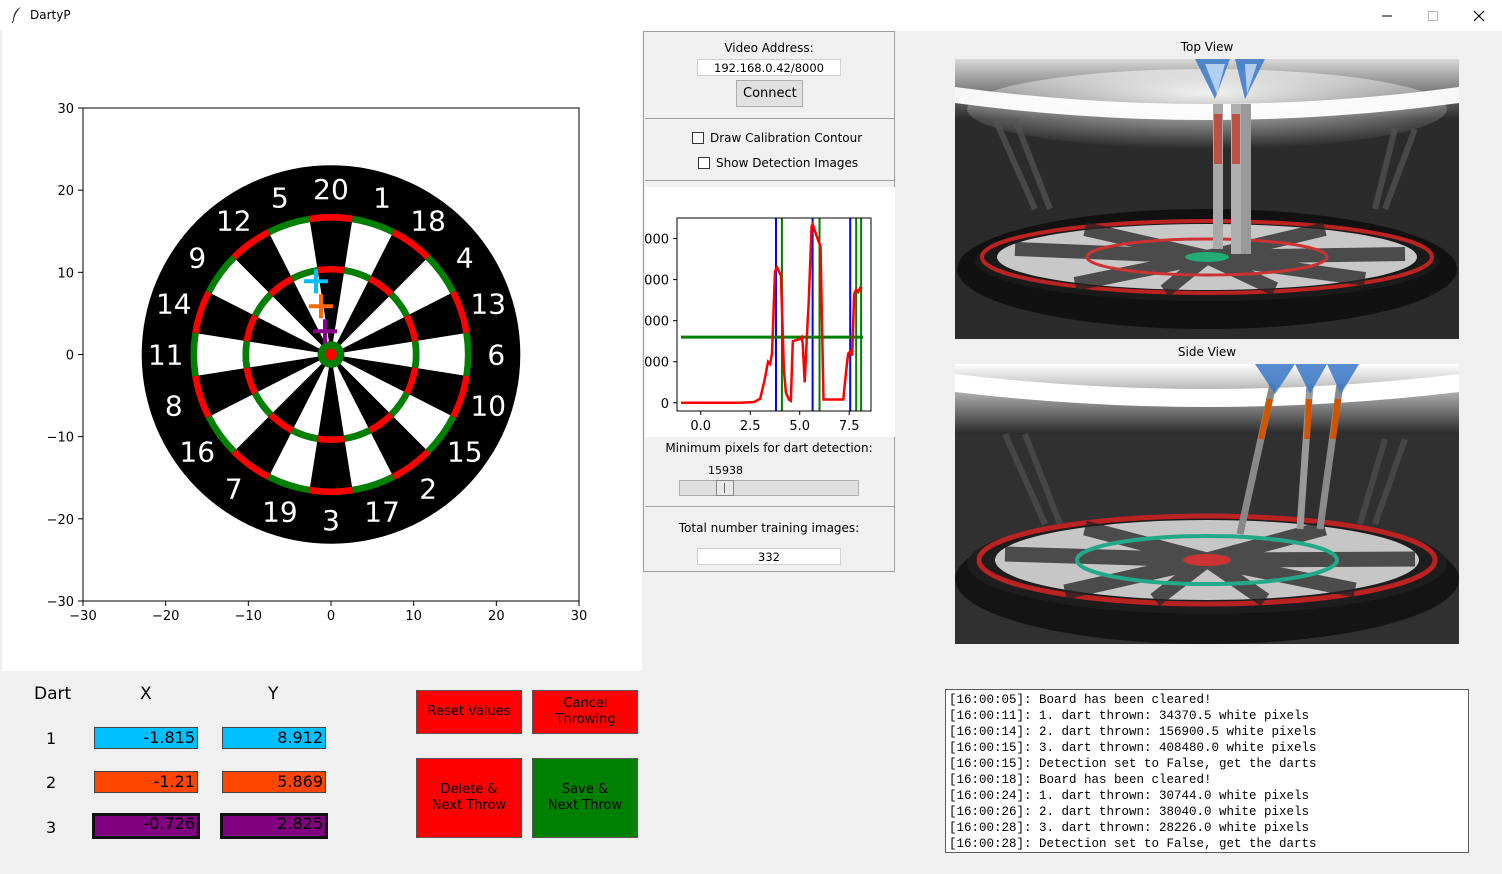 This screenshot has width=1502, height=874. Describe the element at coordinates (769, 48) in the screenshot. I see `video-address-label: Video Address:` at that location.